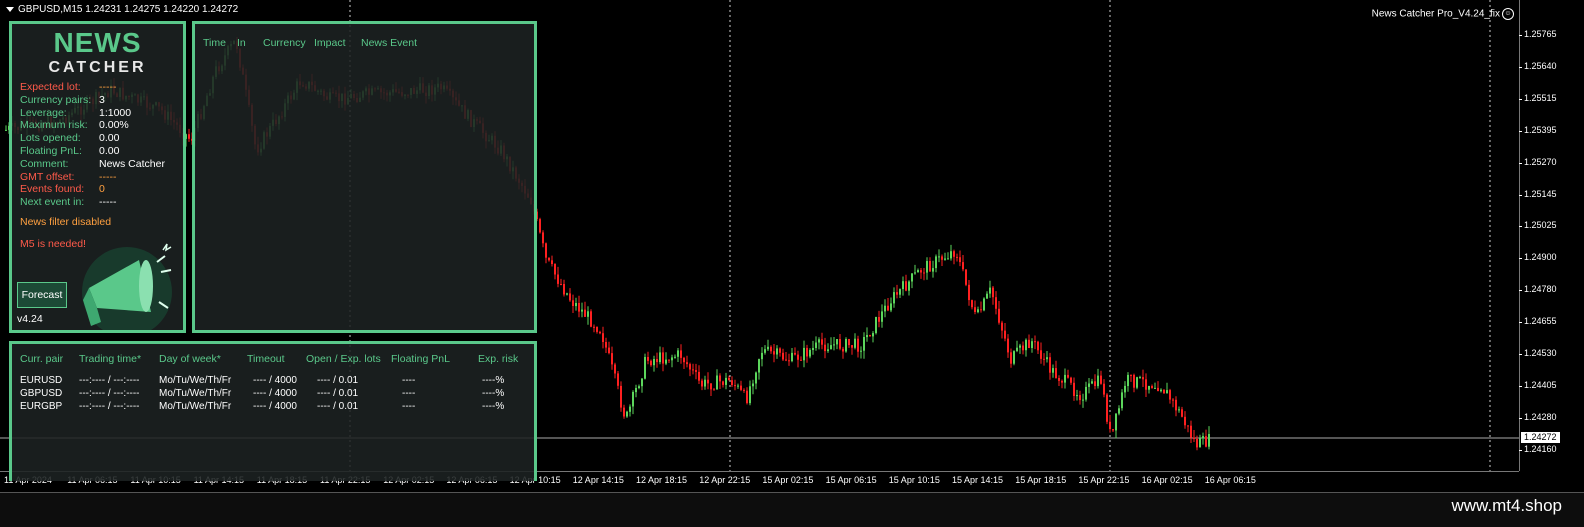 This screenshot has height=527, width=1584. Describe the element at coordinates (1538, 289) in the screenshot. I see `price-tick-label: 1.24780` at that location.